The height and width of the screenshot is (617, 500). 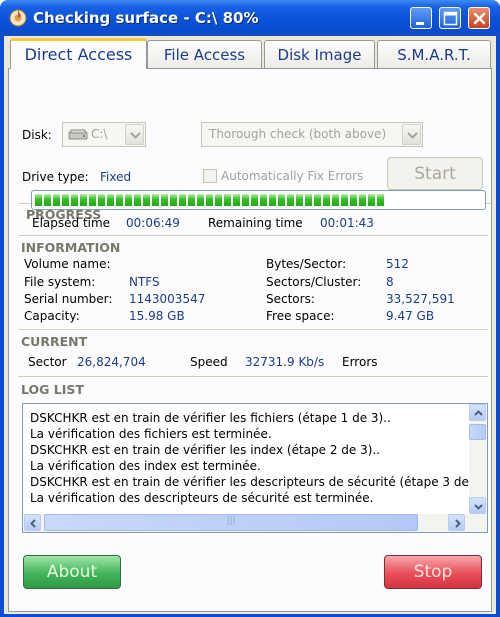 I want to click on check-mode-select: Thorough check (both above), so click(x=312, y=134).